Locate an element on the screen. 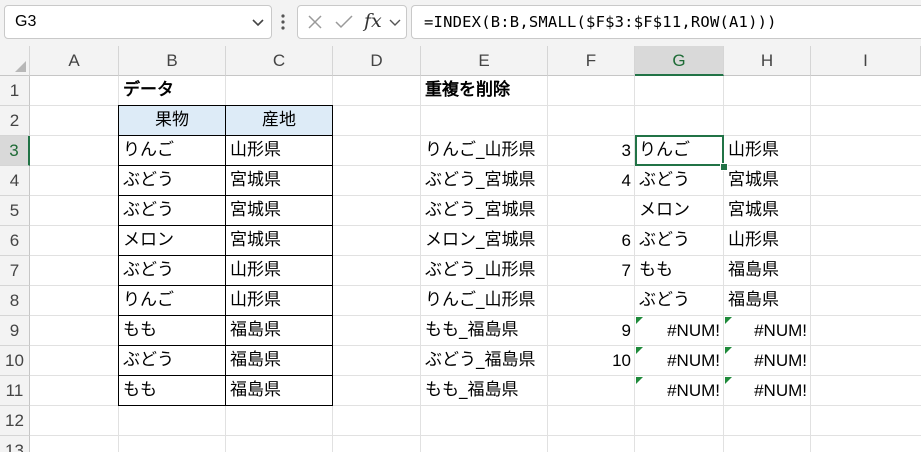 This screenshot has height=452, width=921. cell-h7: 福島県 is located at coordinates (767, 271).